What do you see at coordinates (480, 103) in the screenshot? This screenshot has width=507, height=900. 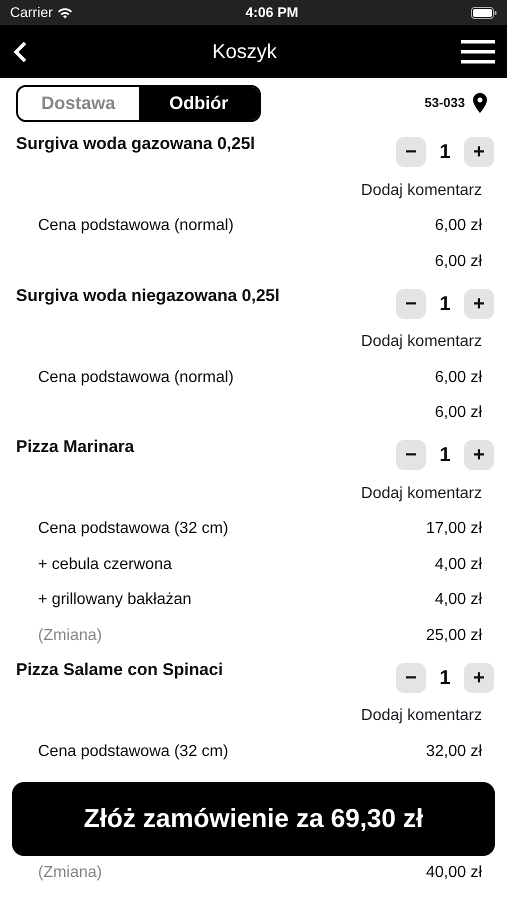 I see `location-pin-icon` at bounding box center [480, 103].